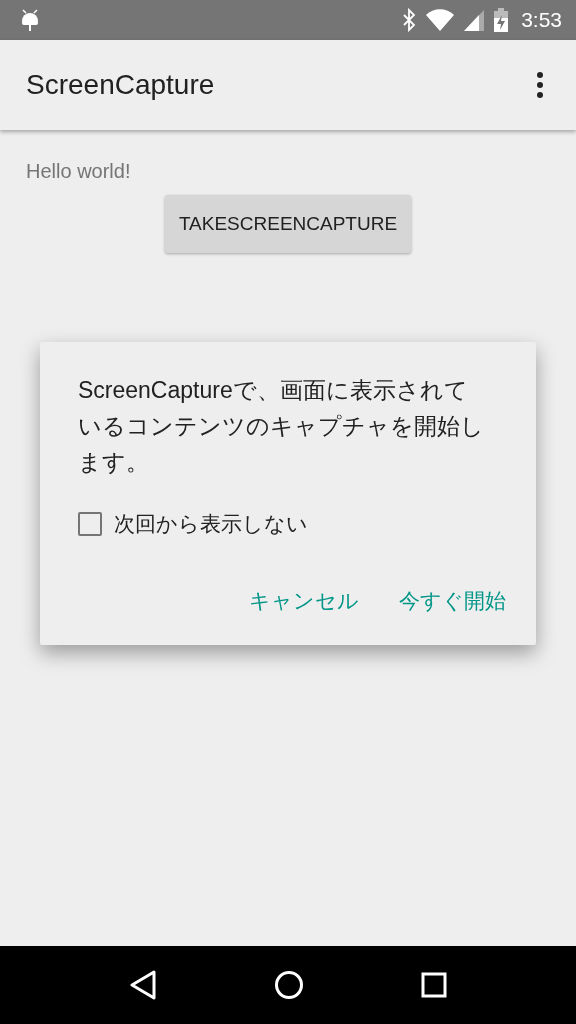 The image size is (576, 1024). Describe the element at coordinates (434, 985) in the screenshot. I see `recents-icon` at that location.